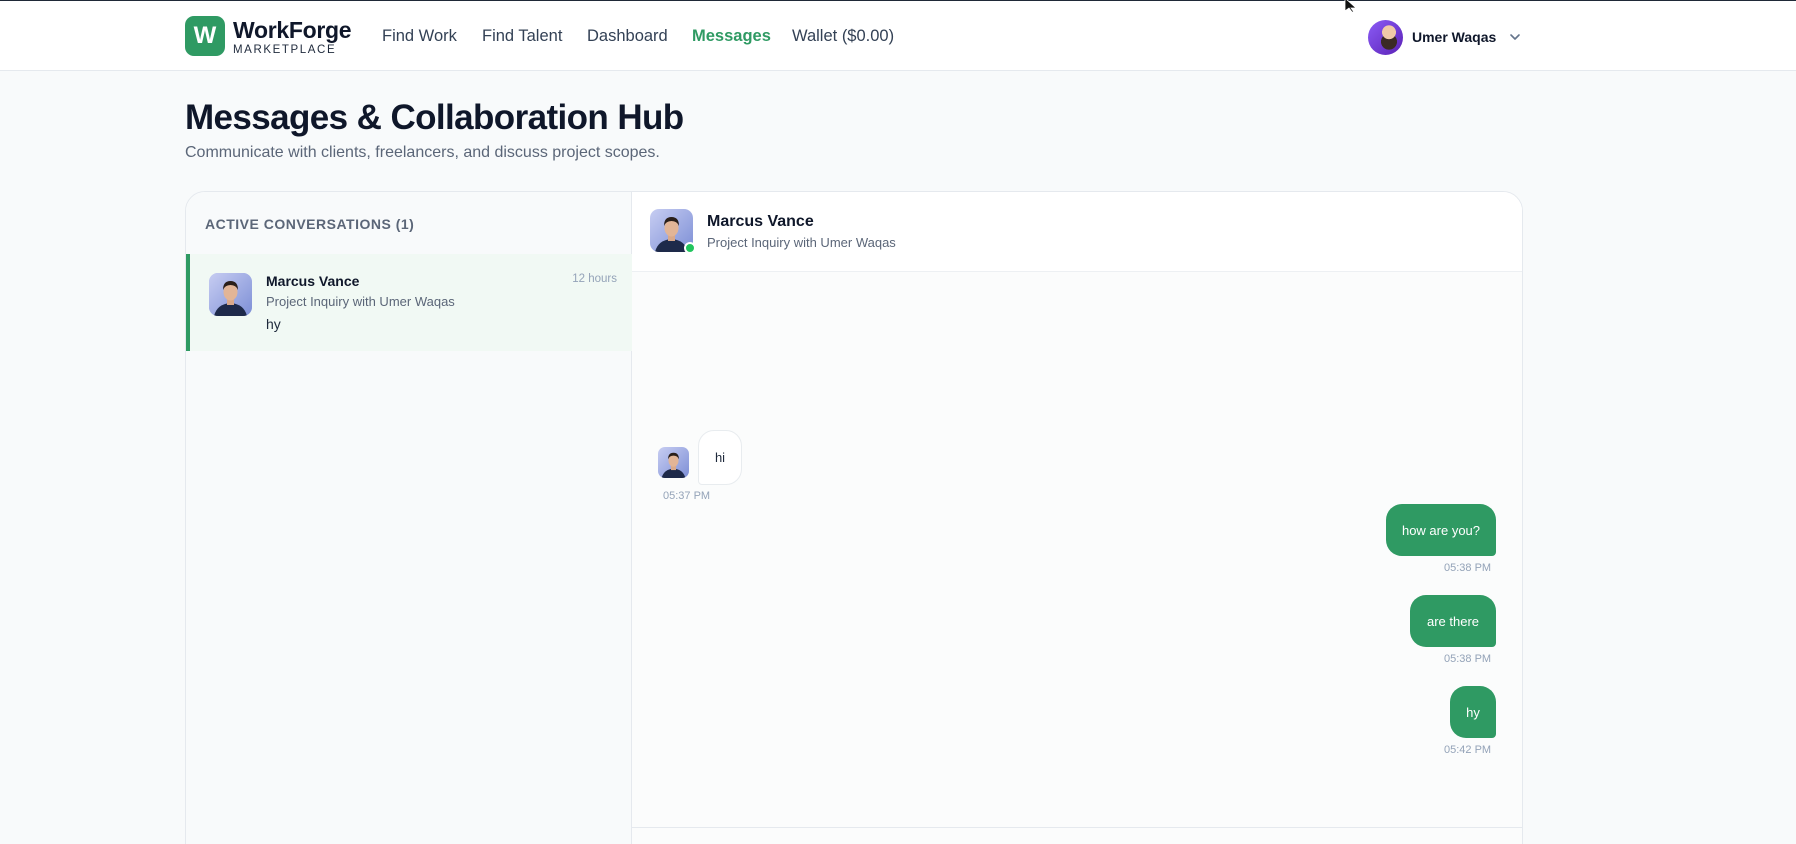 Image resolution: width=1796 pixels, height=844 pixels. I want to click on message-bubble-outgoing: are there, so click(1453, 621).